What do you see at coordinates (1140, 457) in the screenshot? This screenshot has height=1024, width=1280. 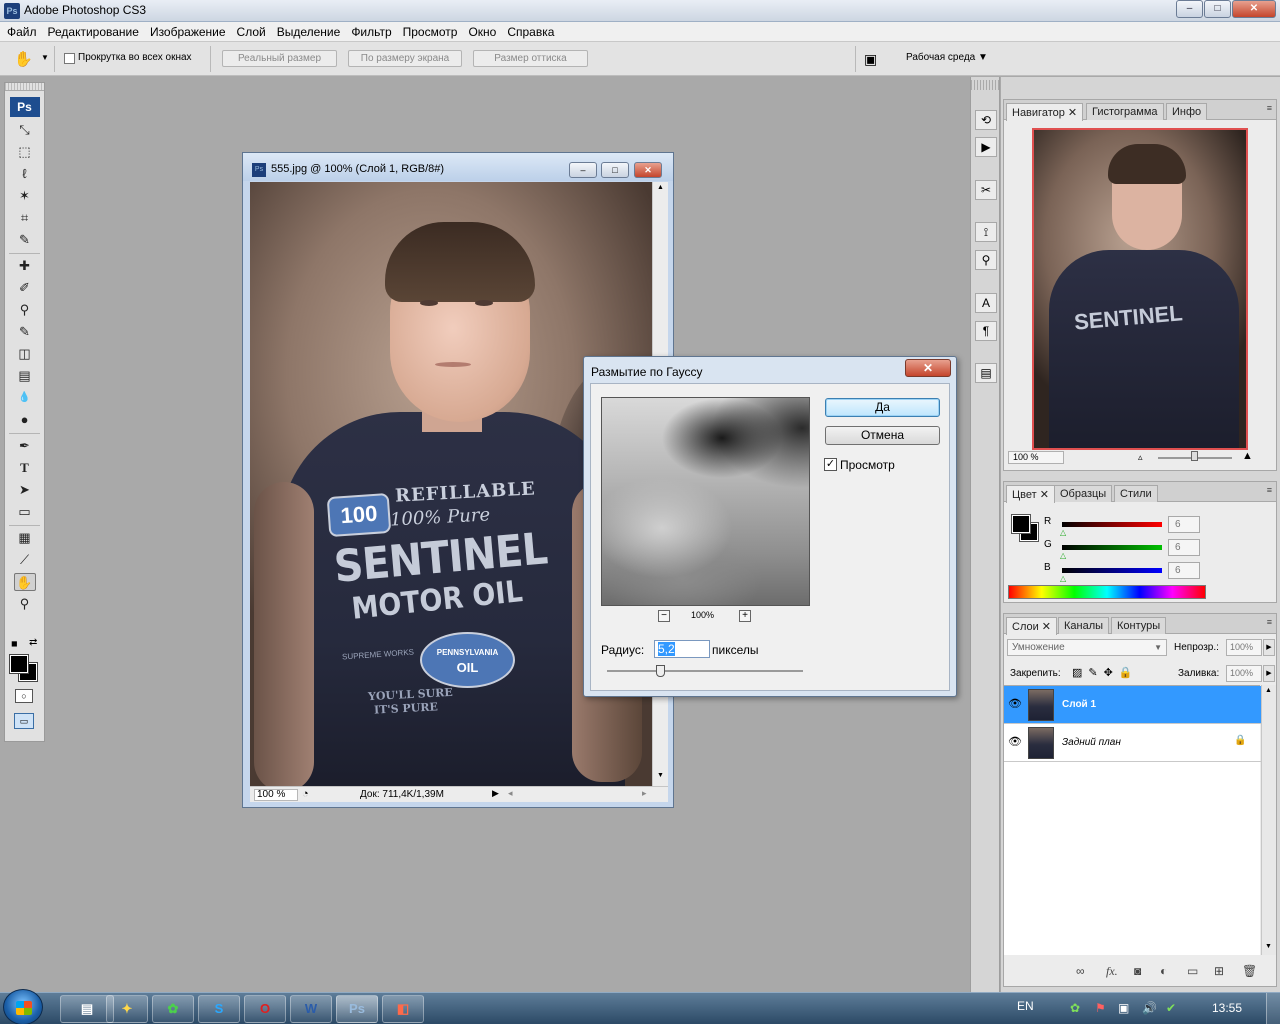 I see `zoom-out-icon: ▵` at bounding box center [1140, 457].